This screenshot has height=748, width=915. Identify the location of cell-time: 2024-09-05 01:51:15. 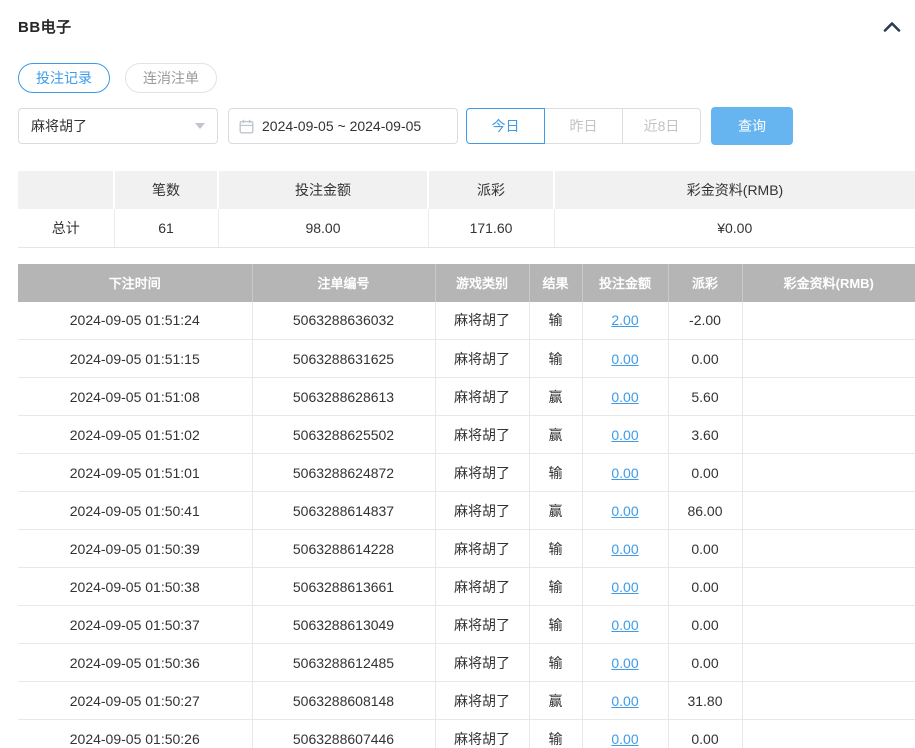
(135, 358).